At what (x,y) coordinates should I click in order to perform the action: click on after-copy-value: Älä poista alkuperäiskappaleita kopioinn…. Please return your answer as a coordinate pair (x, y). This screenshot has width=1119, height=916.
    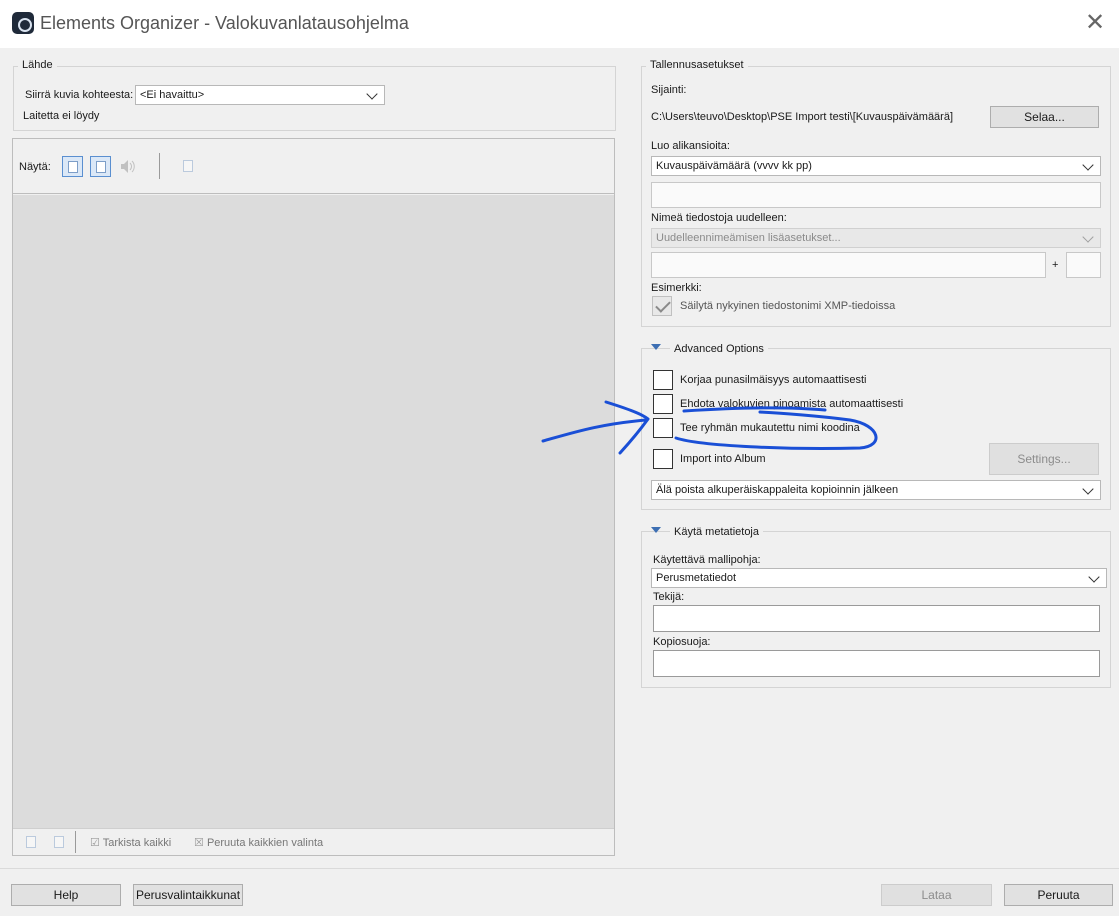
    Looking at the image, I should click on (777, 490).